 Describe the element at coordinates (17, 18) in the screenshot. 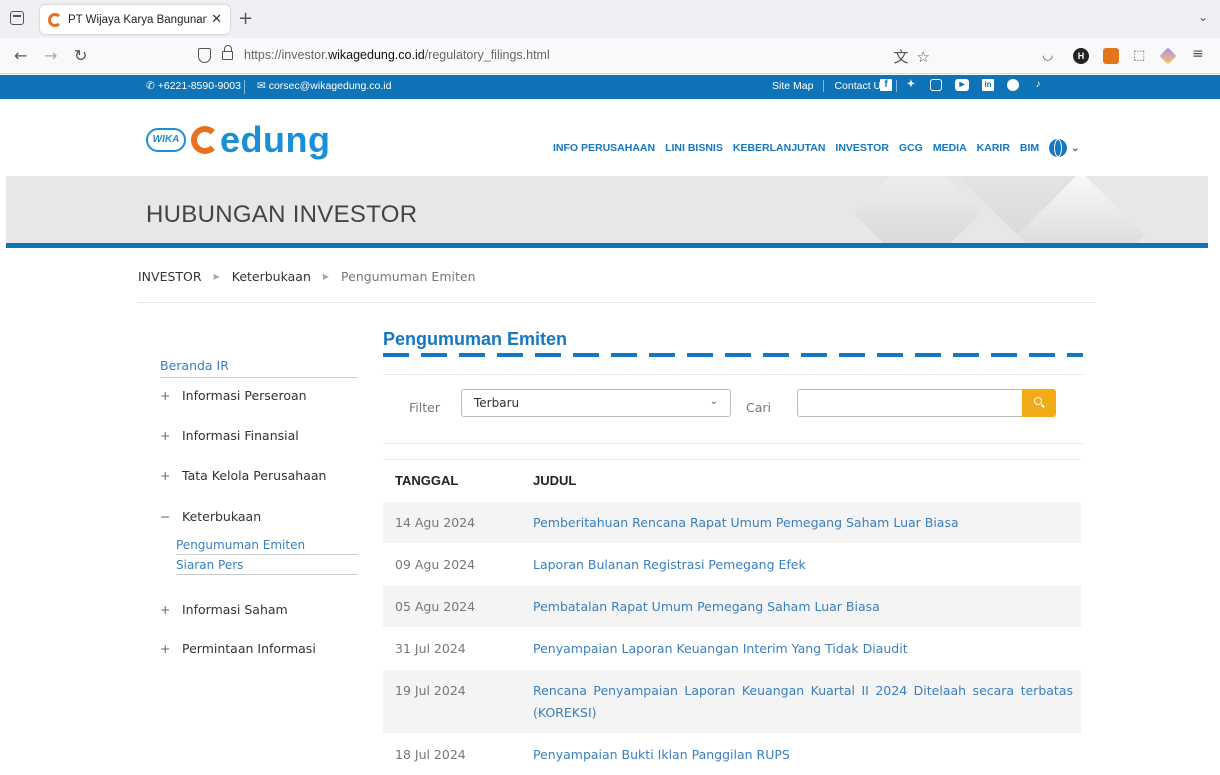

I see `tab-overview-icon` at that location.